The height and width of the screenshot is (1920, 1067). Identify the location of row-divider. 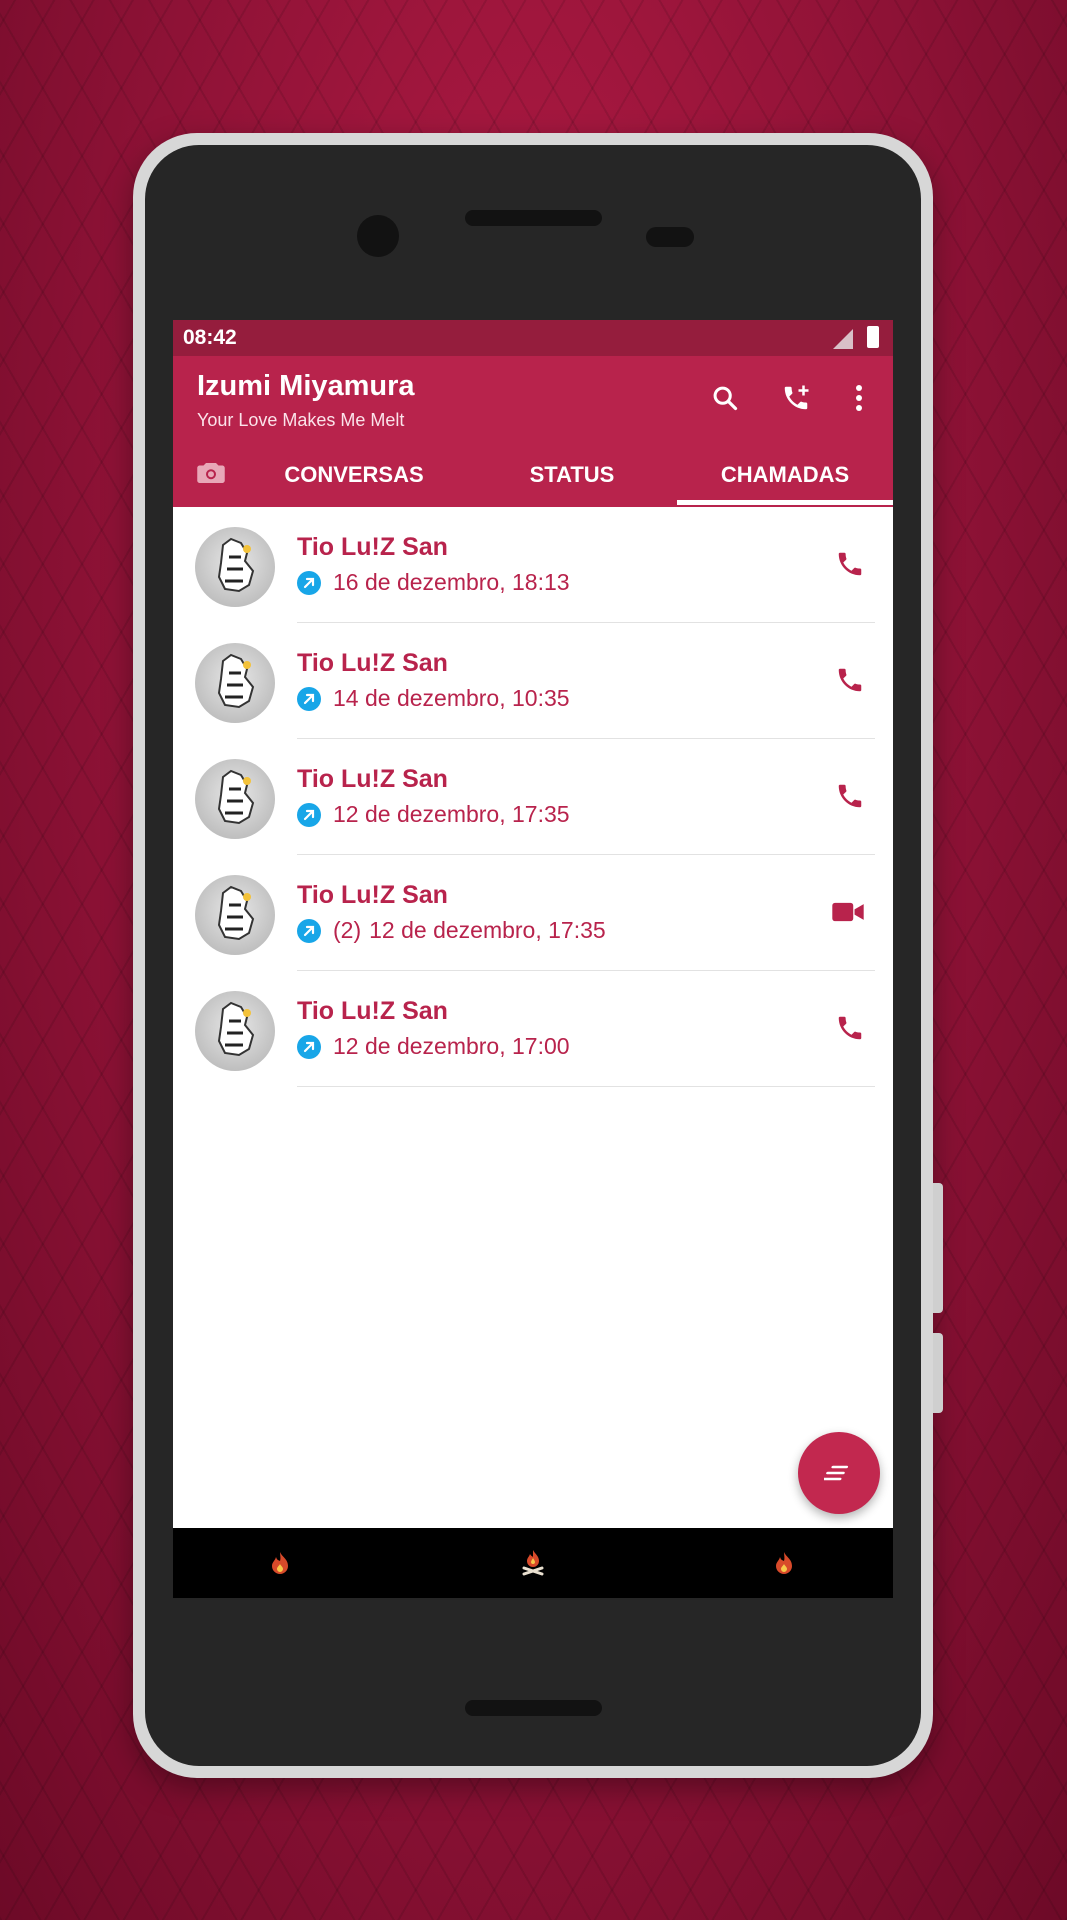
(586, 1086).